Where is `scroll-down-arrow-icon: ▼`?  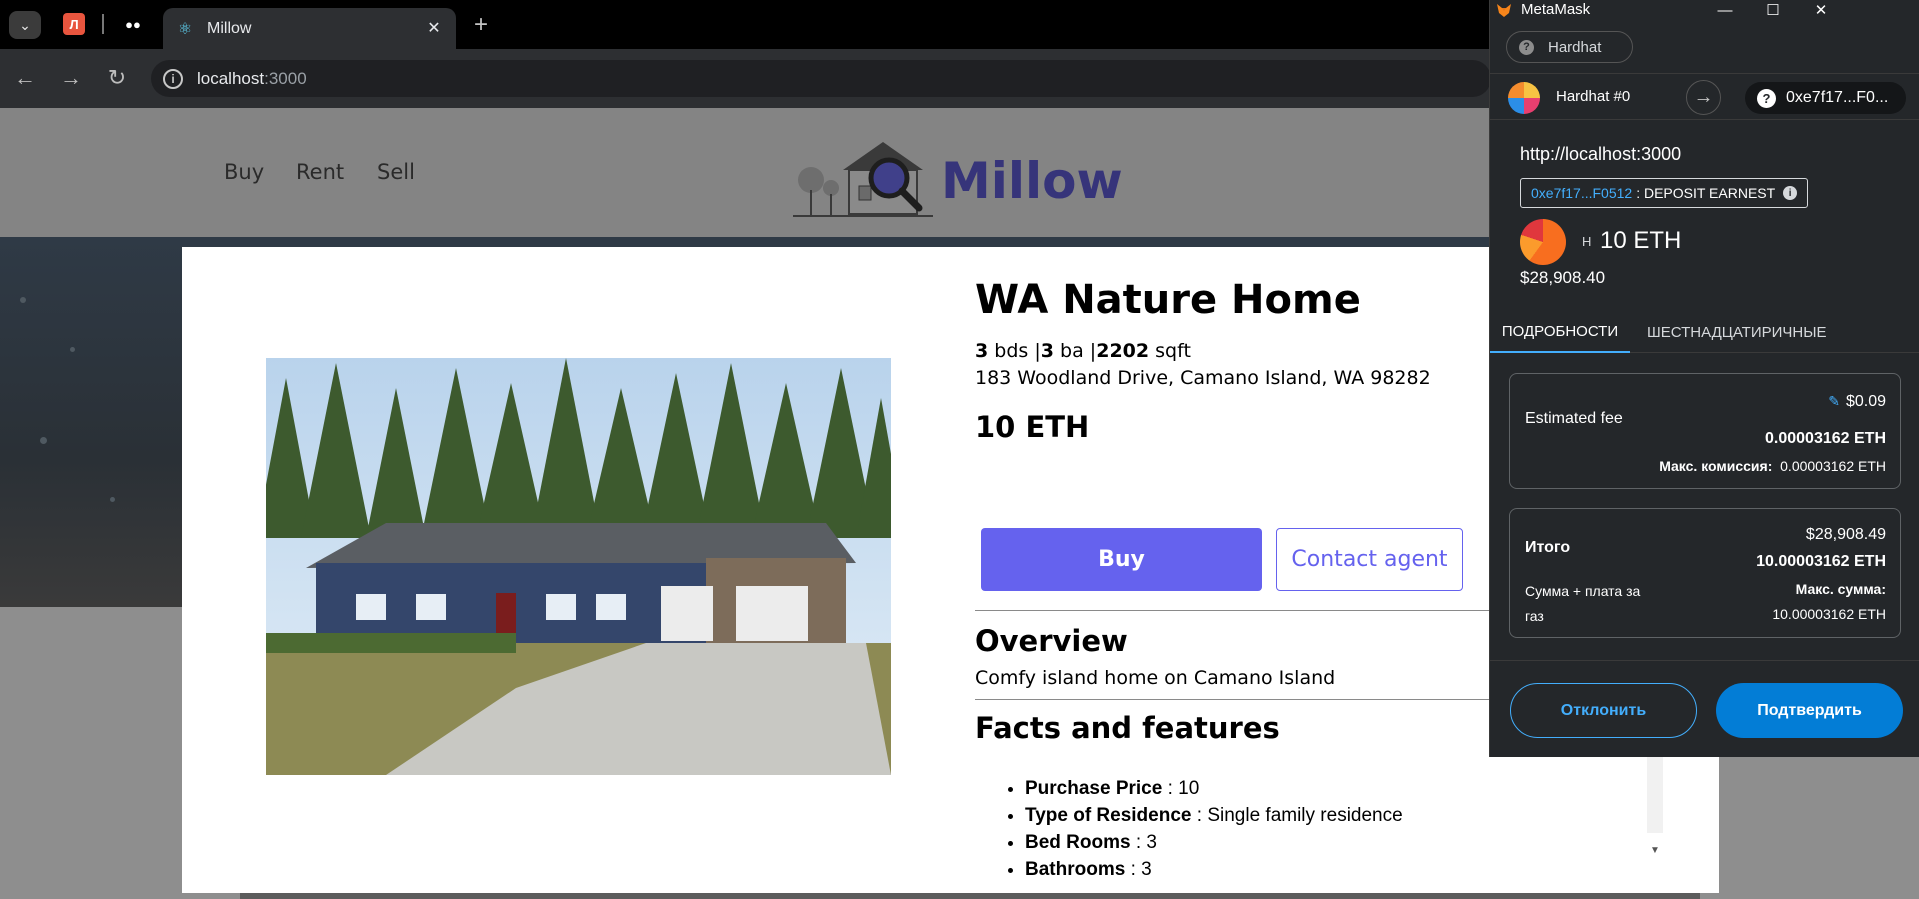
scroll-down-arrow-icon: ▼ is located at coordinates (1655, 850).